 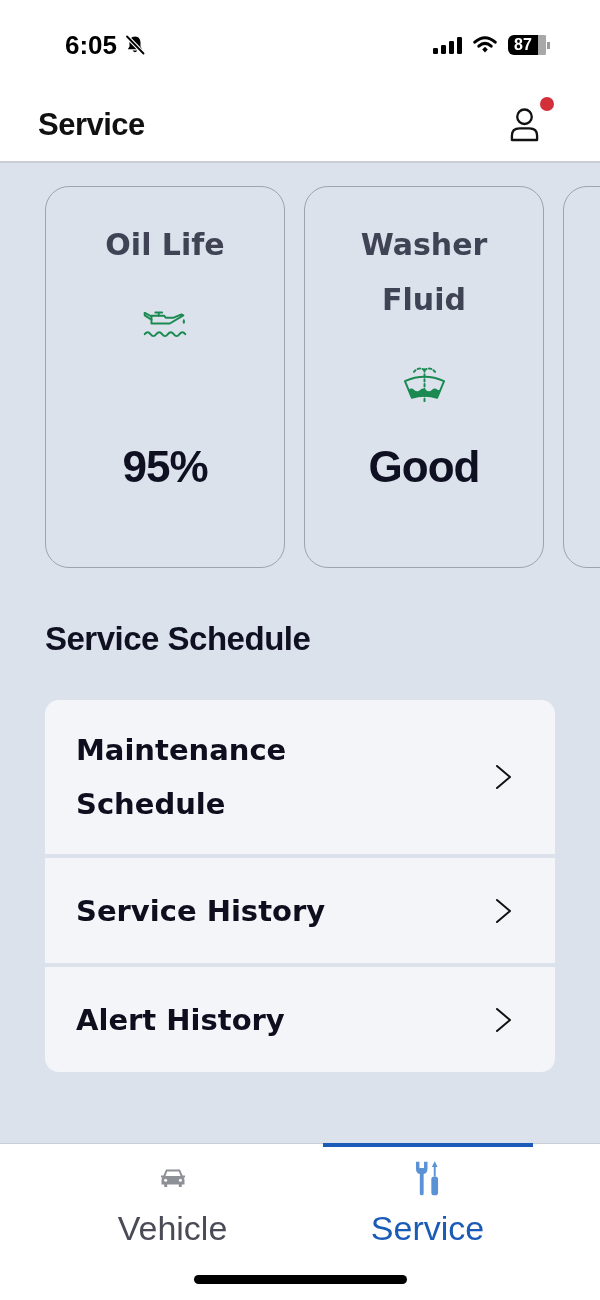 I want to click on card-title: Washer Fluid, so click(x=424, y=272).